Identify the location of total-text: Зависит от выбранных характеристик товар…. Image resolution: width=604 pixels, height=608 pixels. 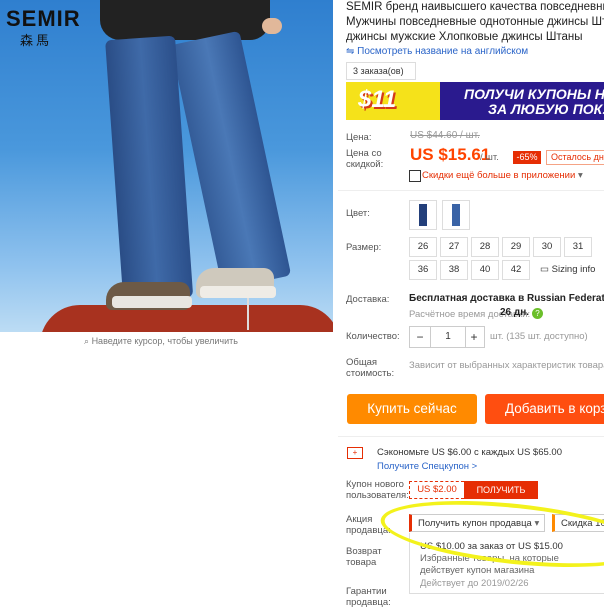
(506, 365).